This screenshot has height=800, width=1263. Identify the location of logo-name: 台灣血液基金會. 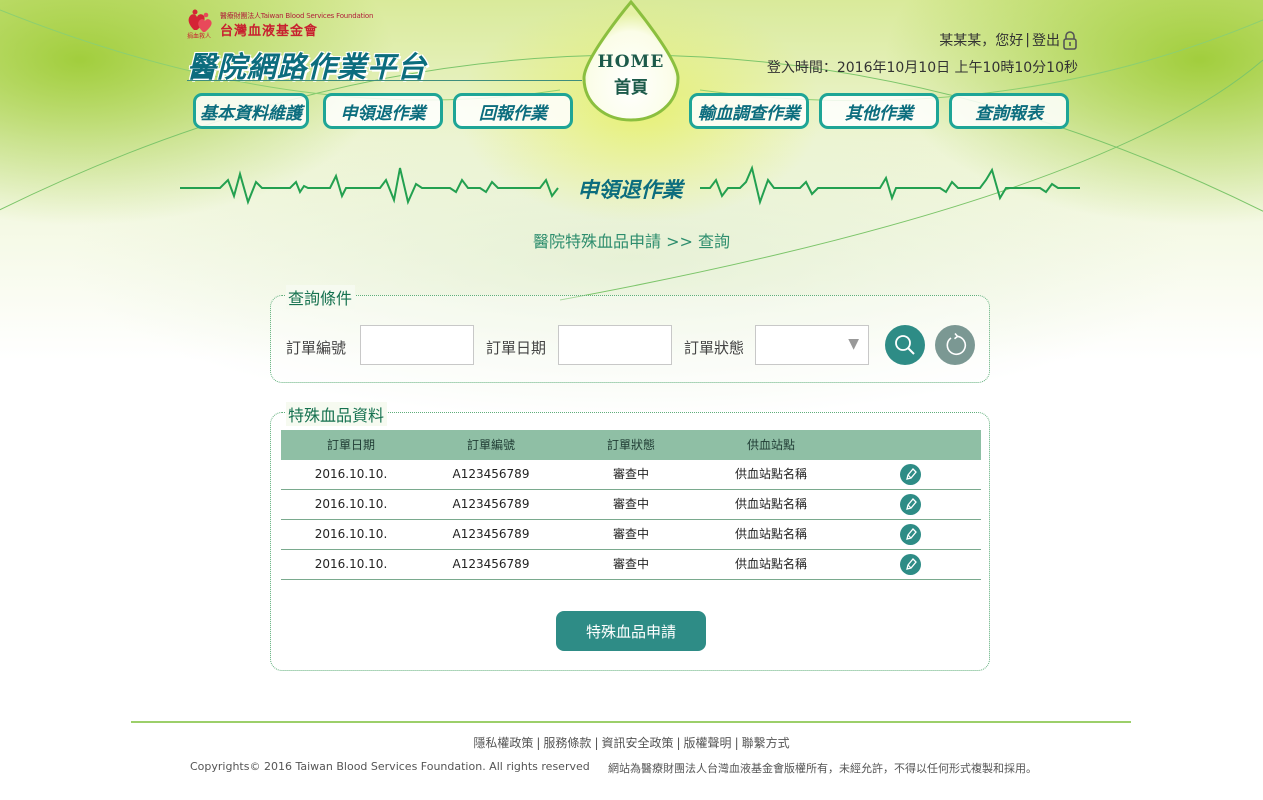
(269, 31).